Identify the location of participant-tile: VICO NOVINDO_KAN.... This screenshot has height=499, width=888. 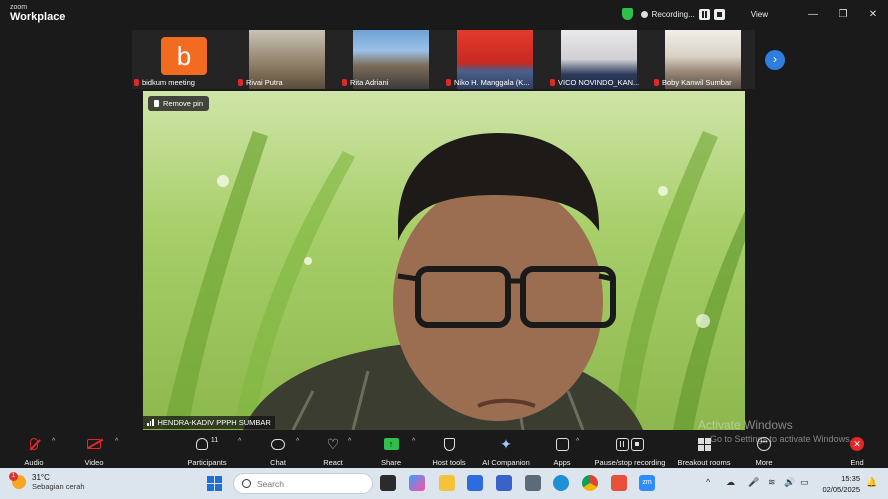
(600, 59).